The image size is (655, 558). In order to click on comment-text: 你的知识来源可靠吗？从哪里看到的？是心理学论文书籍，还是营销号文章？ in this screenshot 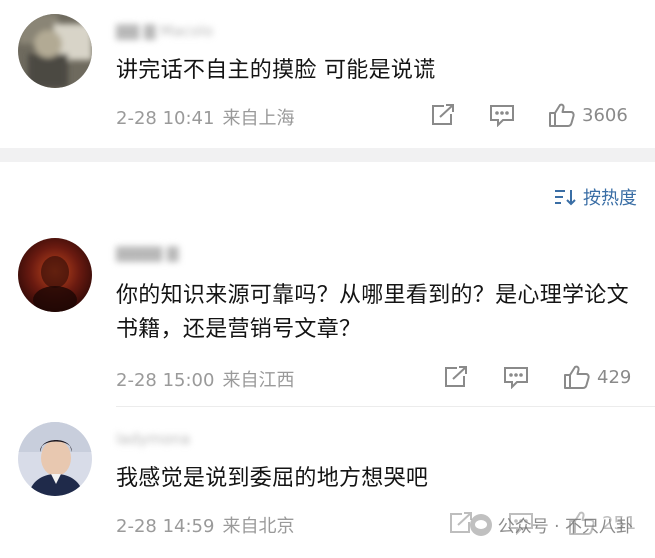, I will do `click(372, 312)`.